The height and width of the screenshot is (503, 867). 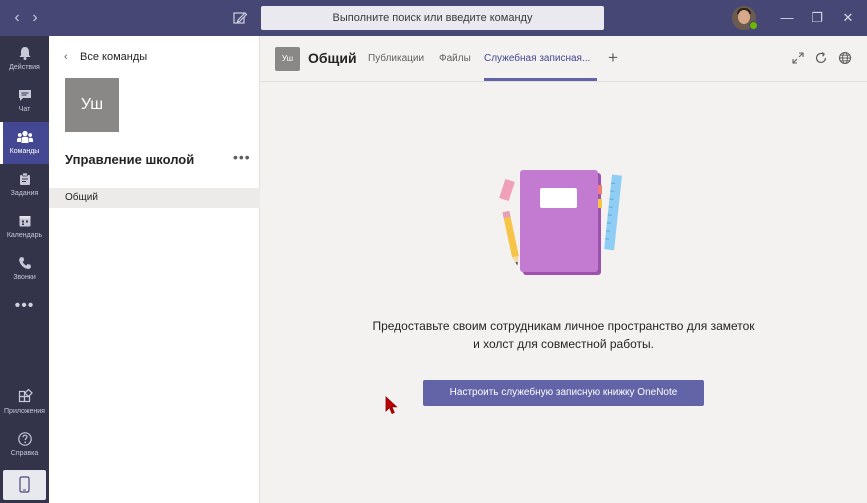 What do you see at coordinates (613, 58) in the screenshot?
I see `add-tab-icon: +` at bounding box center [613, 58].